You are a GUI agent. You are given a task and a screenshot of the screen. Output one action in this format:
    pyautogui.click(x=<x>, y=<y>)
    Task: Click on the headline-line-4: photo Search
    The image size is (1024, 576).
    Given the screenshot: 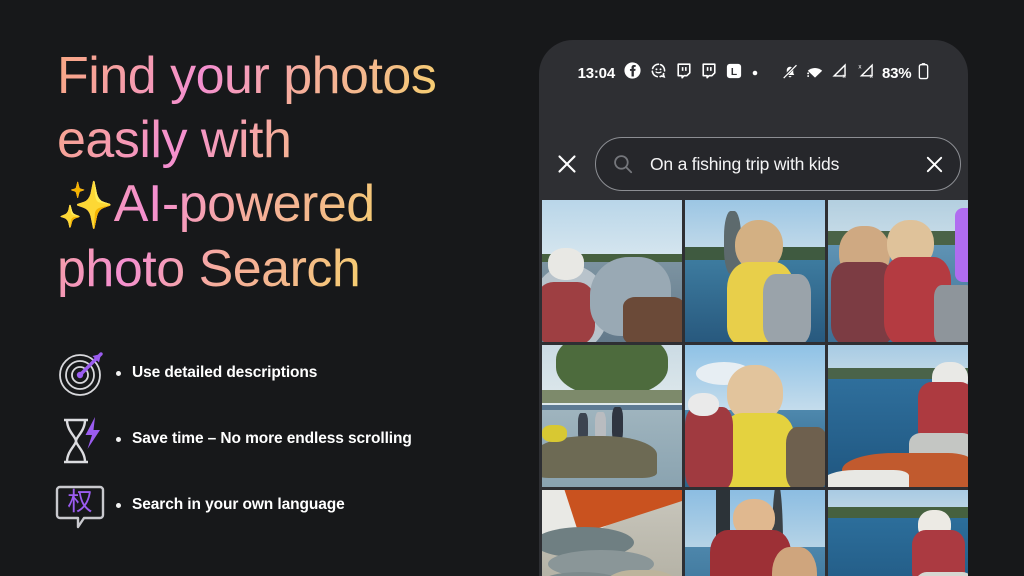 What is the action you would take?
    pyautogui.click(x=209, y=269)
    